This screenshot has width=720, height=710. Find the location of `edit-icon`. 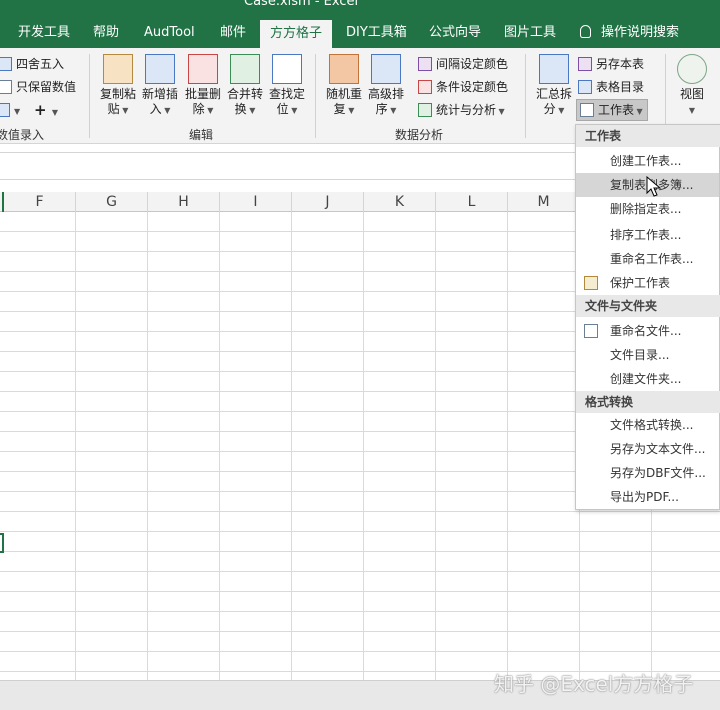

edit-icon is located at coordinates (5, 110).